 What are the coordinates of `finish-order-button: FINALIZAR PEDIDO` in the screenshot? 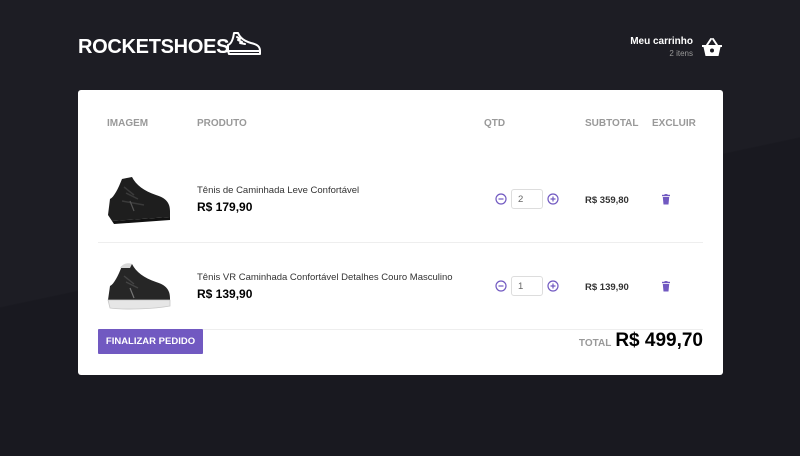 It's located at (150, 341).